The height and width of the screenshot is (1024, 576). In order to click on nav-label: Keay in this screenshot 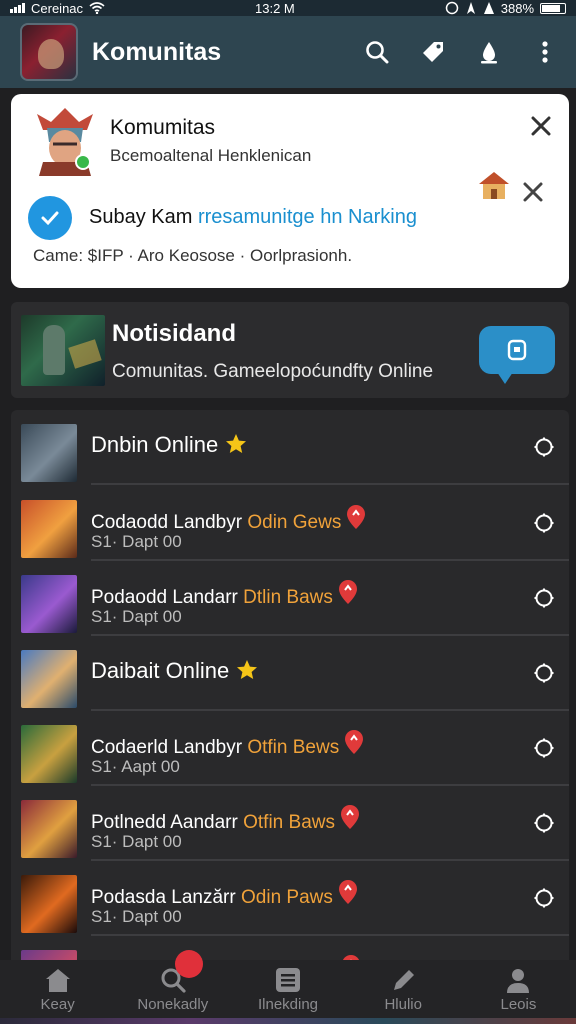, I will do `click(57, 1004)`.